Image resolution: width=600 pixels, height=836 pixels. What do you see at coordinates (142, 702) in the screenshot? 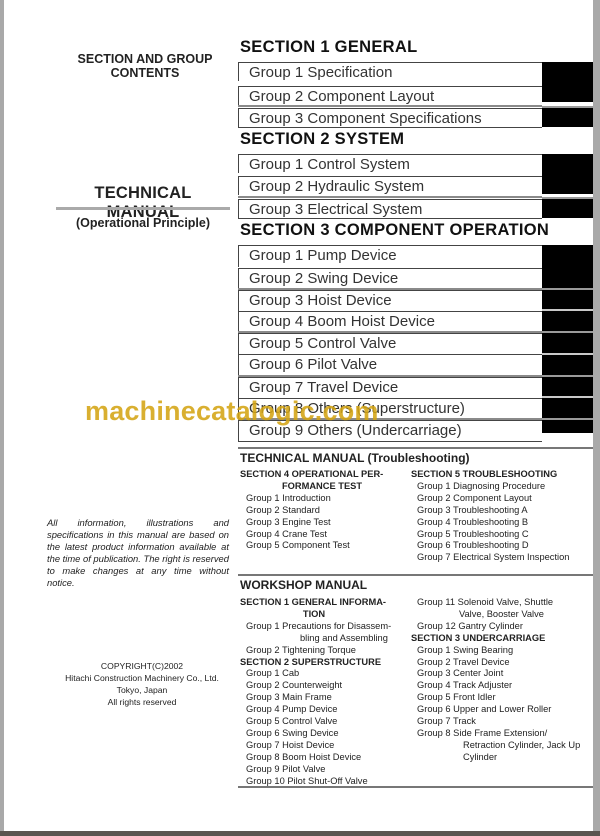
I see `rights-line: All rights reserved` at bounding box center [142, 702].